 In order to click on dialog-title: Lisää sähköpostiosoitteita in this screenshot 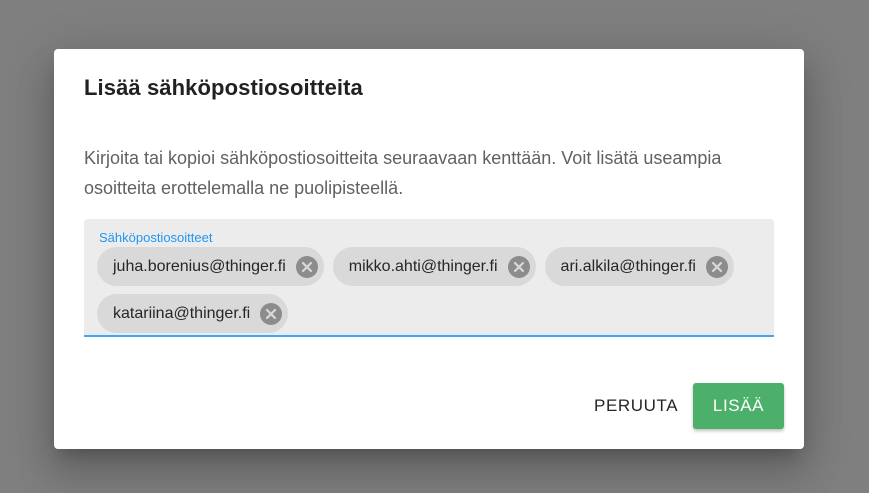, I will do `click(223, 87)`.